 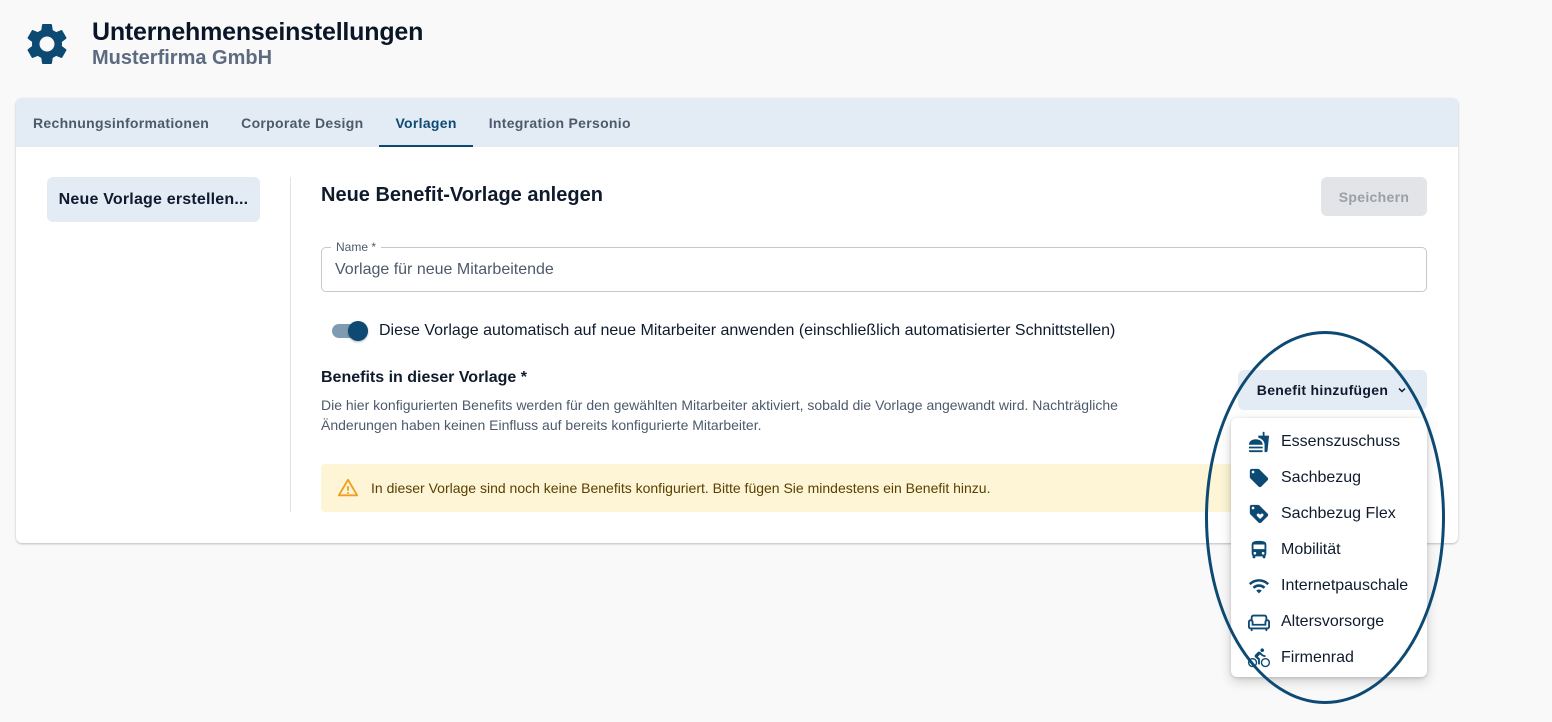 I want to click on add-benefit-button: Benefit hinzufügen, so click(x=1332, y=390).